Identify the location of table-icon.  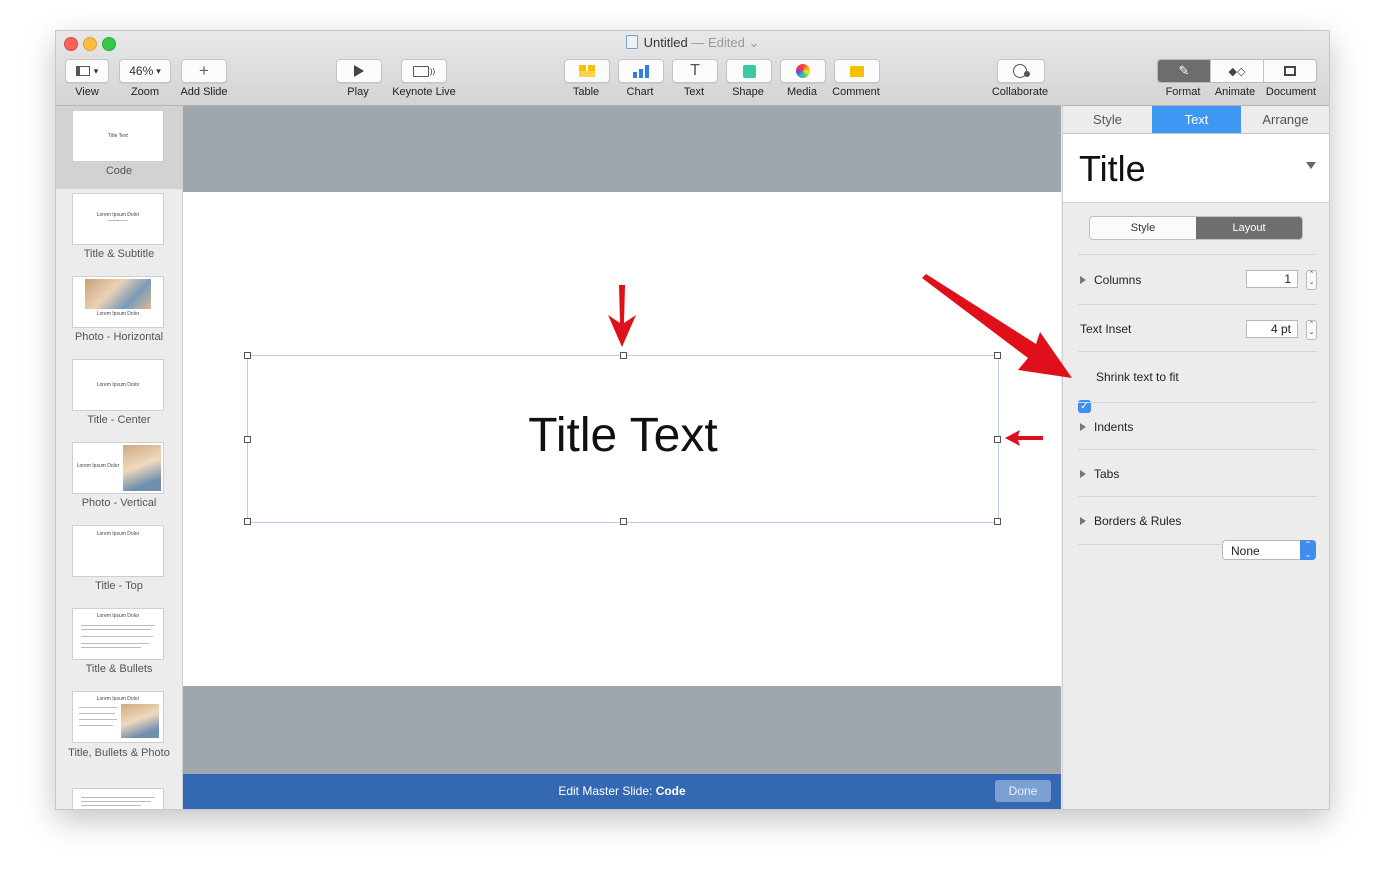
(587, 71).